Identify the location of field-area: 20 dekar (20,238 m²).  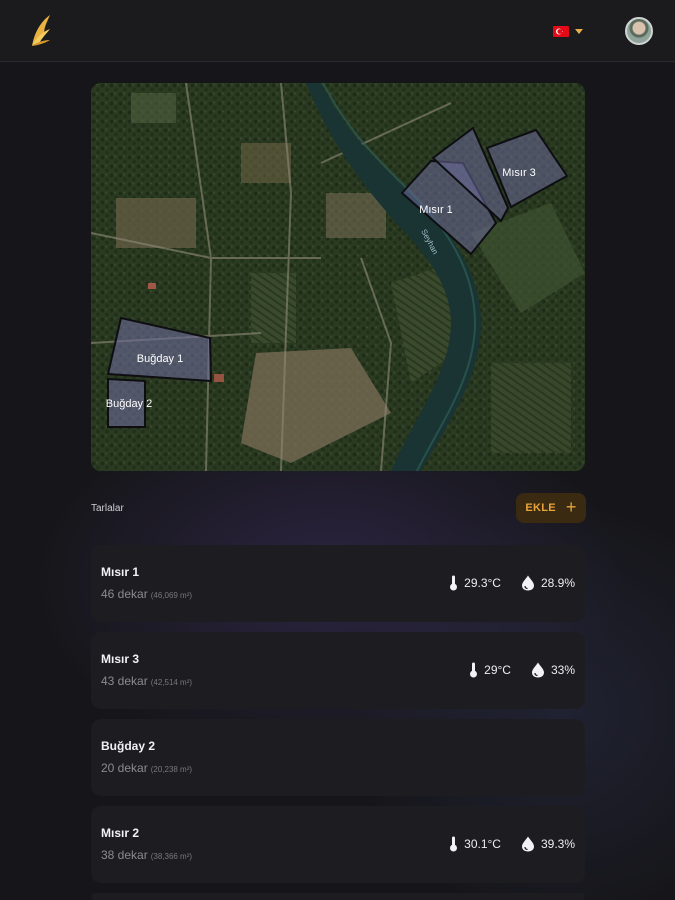
(146, 768).